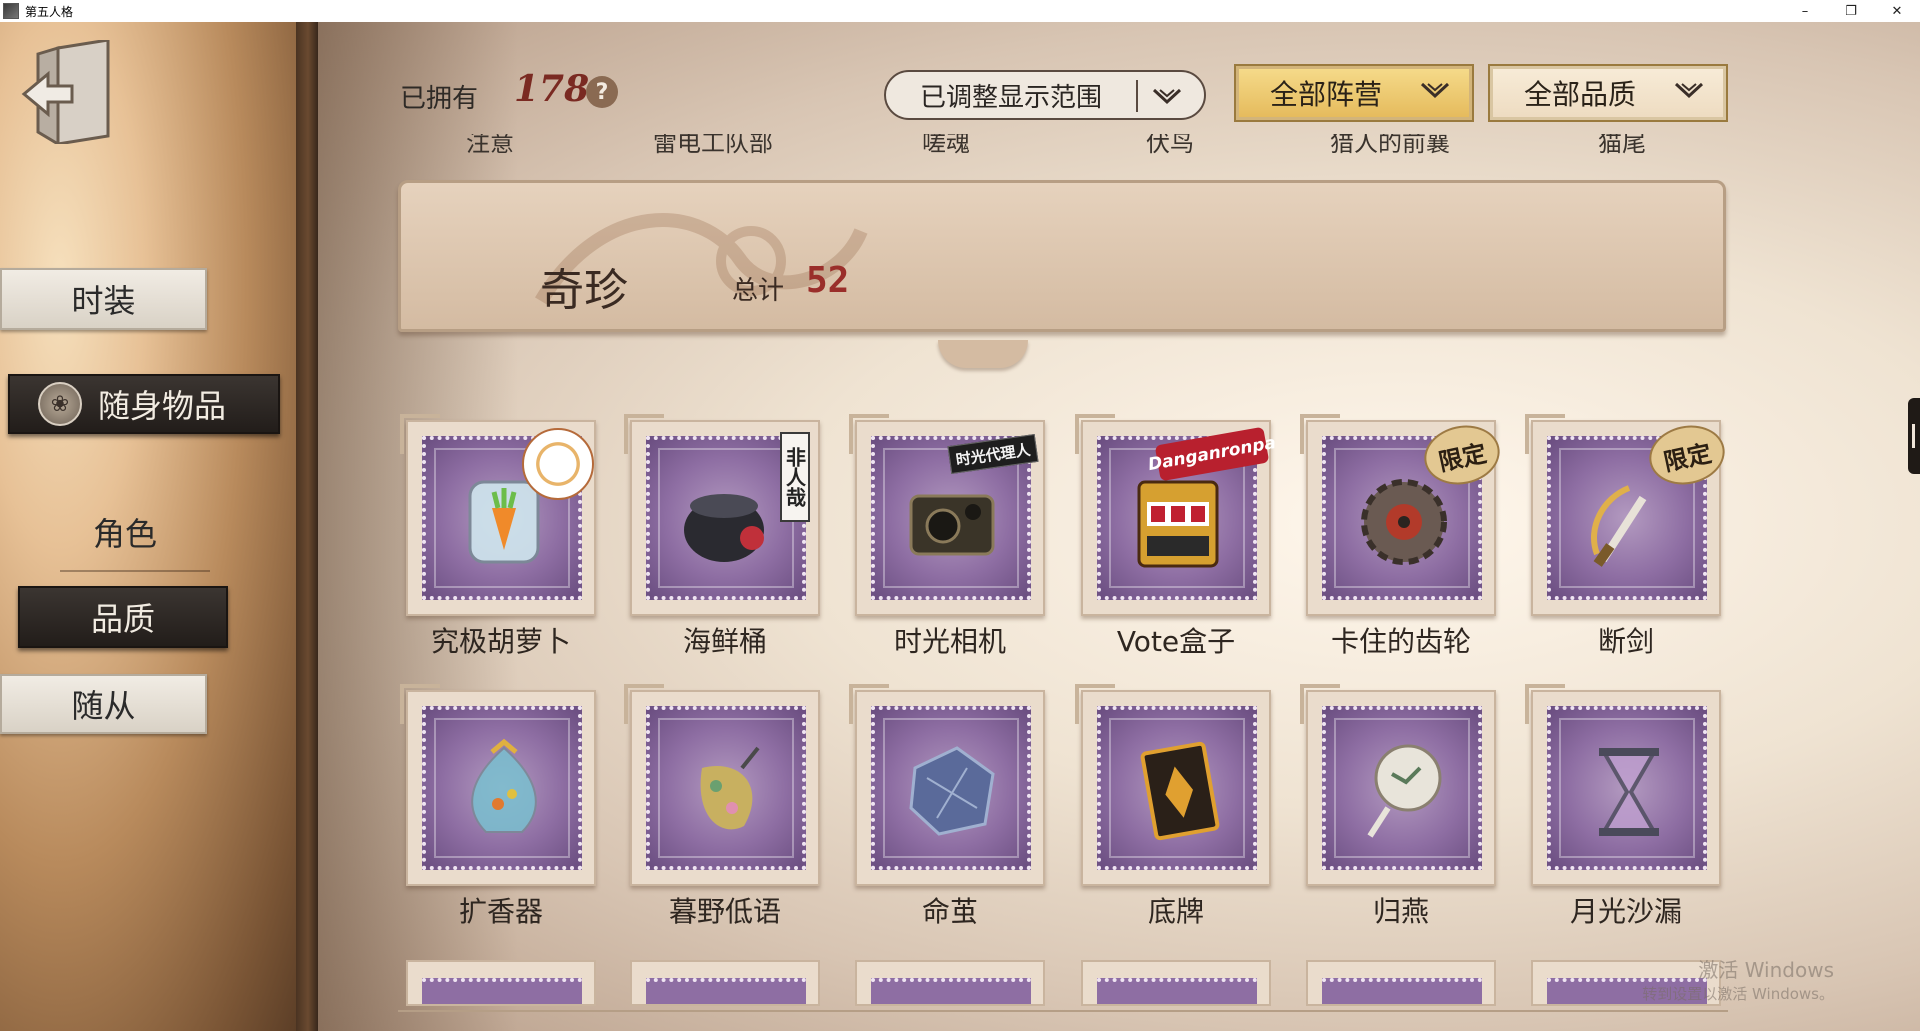 This screenshot has width=1920, height=1031. I want to click on item-card: 命茧, so click(947, 806).